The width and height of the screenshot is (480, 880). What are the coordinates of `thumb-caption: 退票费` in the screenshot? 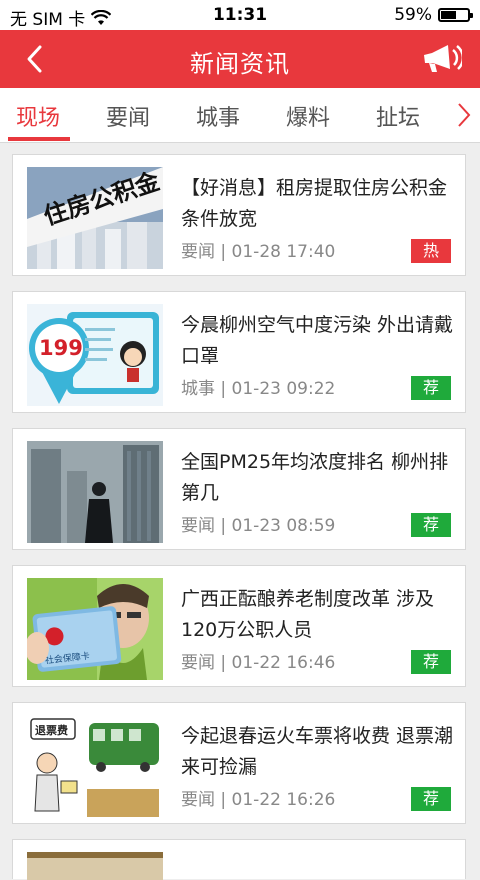 It's located at (51, 730).